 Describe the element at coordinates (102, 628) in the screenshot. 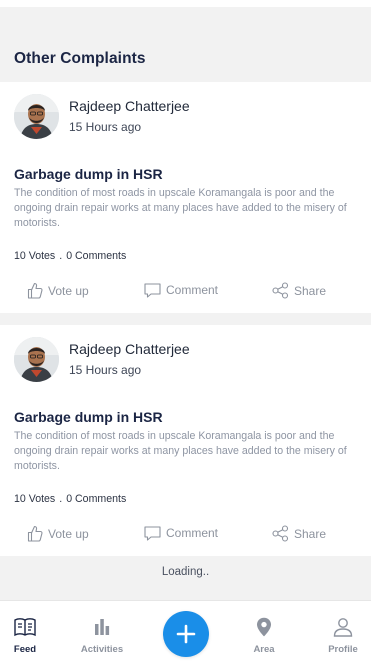

I see `bar-chart-icon` at that location.